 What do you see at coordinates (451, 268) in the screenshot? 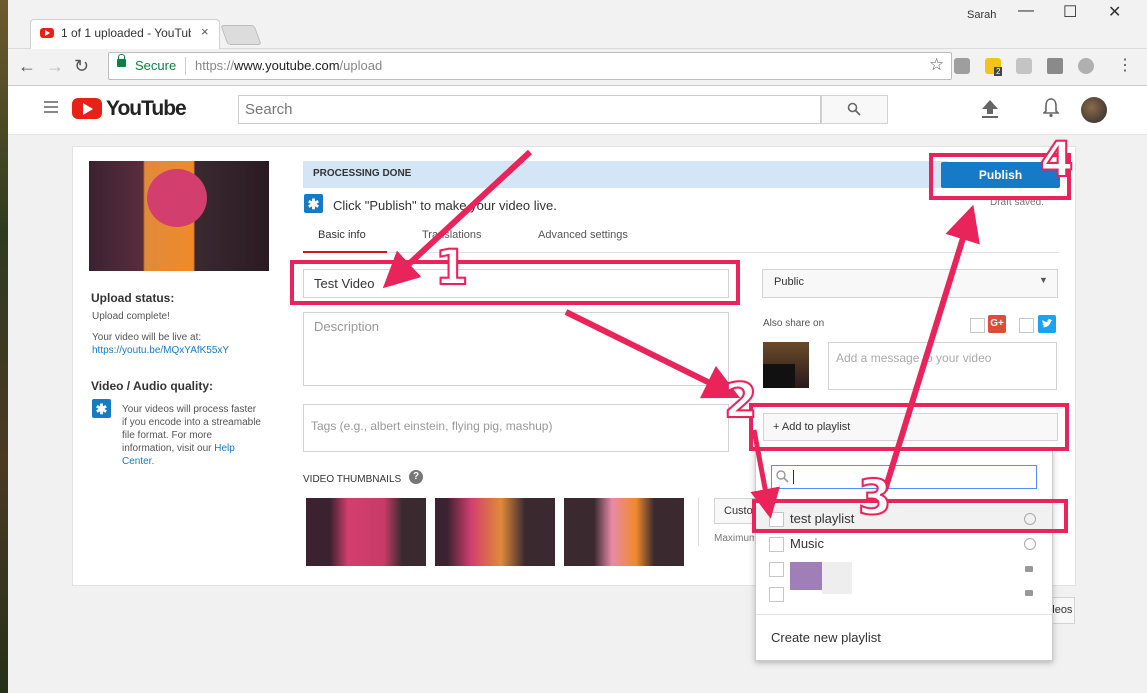
I see `step-1-label: 1` at bounding box center [451, 268].